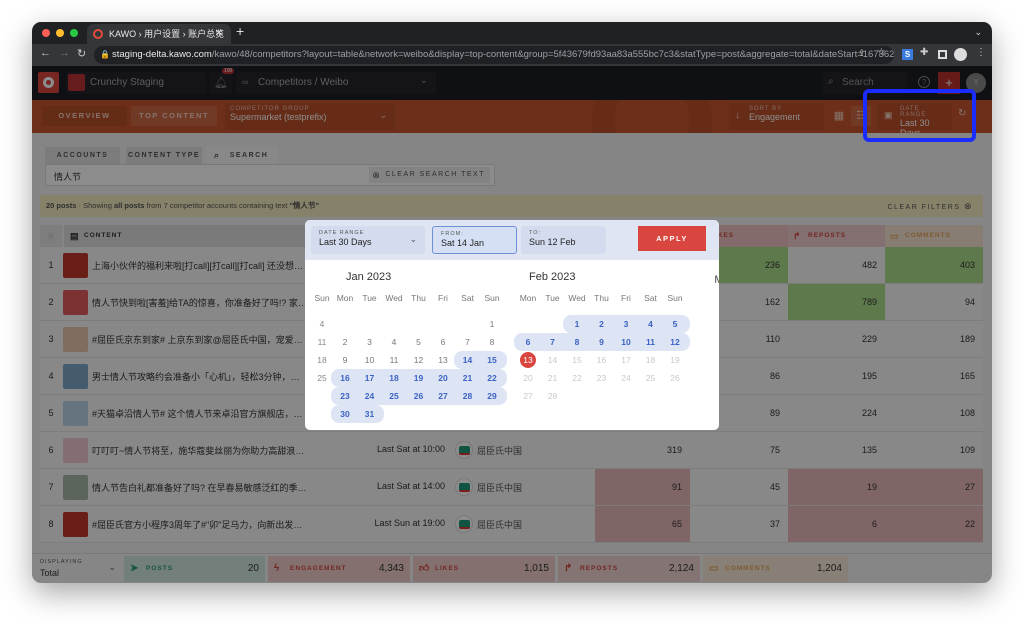  I want to click on calendar-day: 7, so click(468, 342).